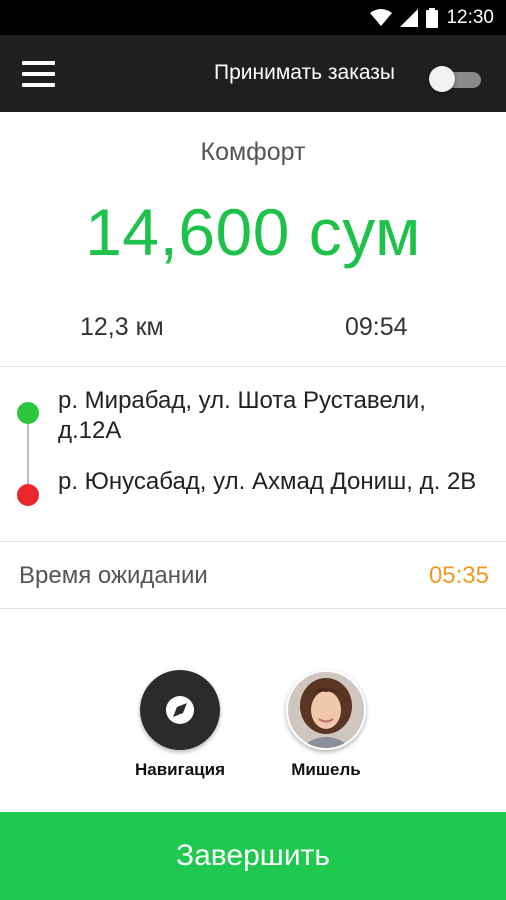 The height and width of the screenshot is (900, 506). What do you see at coordinates (253, 17) in the screenshot?
I see `status-bar: 12:30` at bounding box center [253, 17].